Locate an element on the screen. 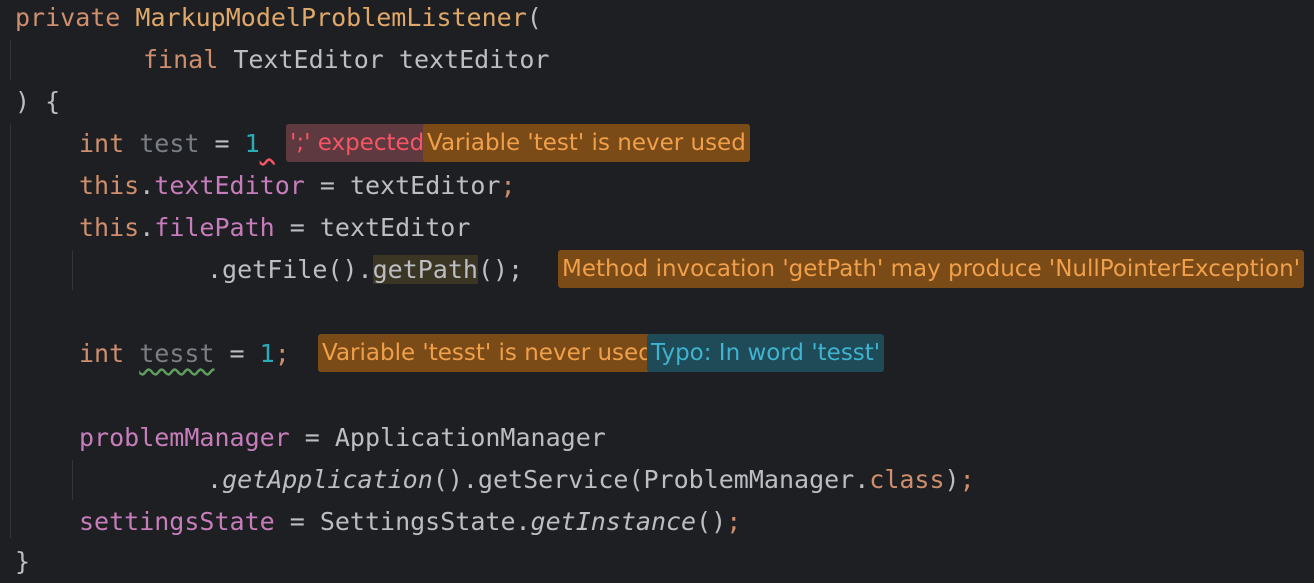 This screenshot has height=583, width=1314. punctuation: () is located at coordinates (711, 521).